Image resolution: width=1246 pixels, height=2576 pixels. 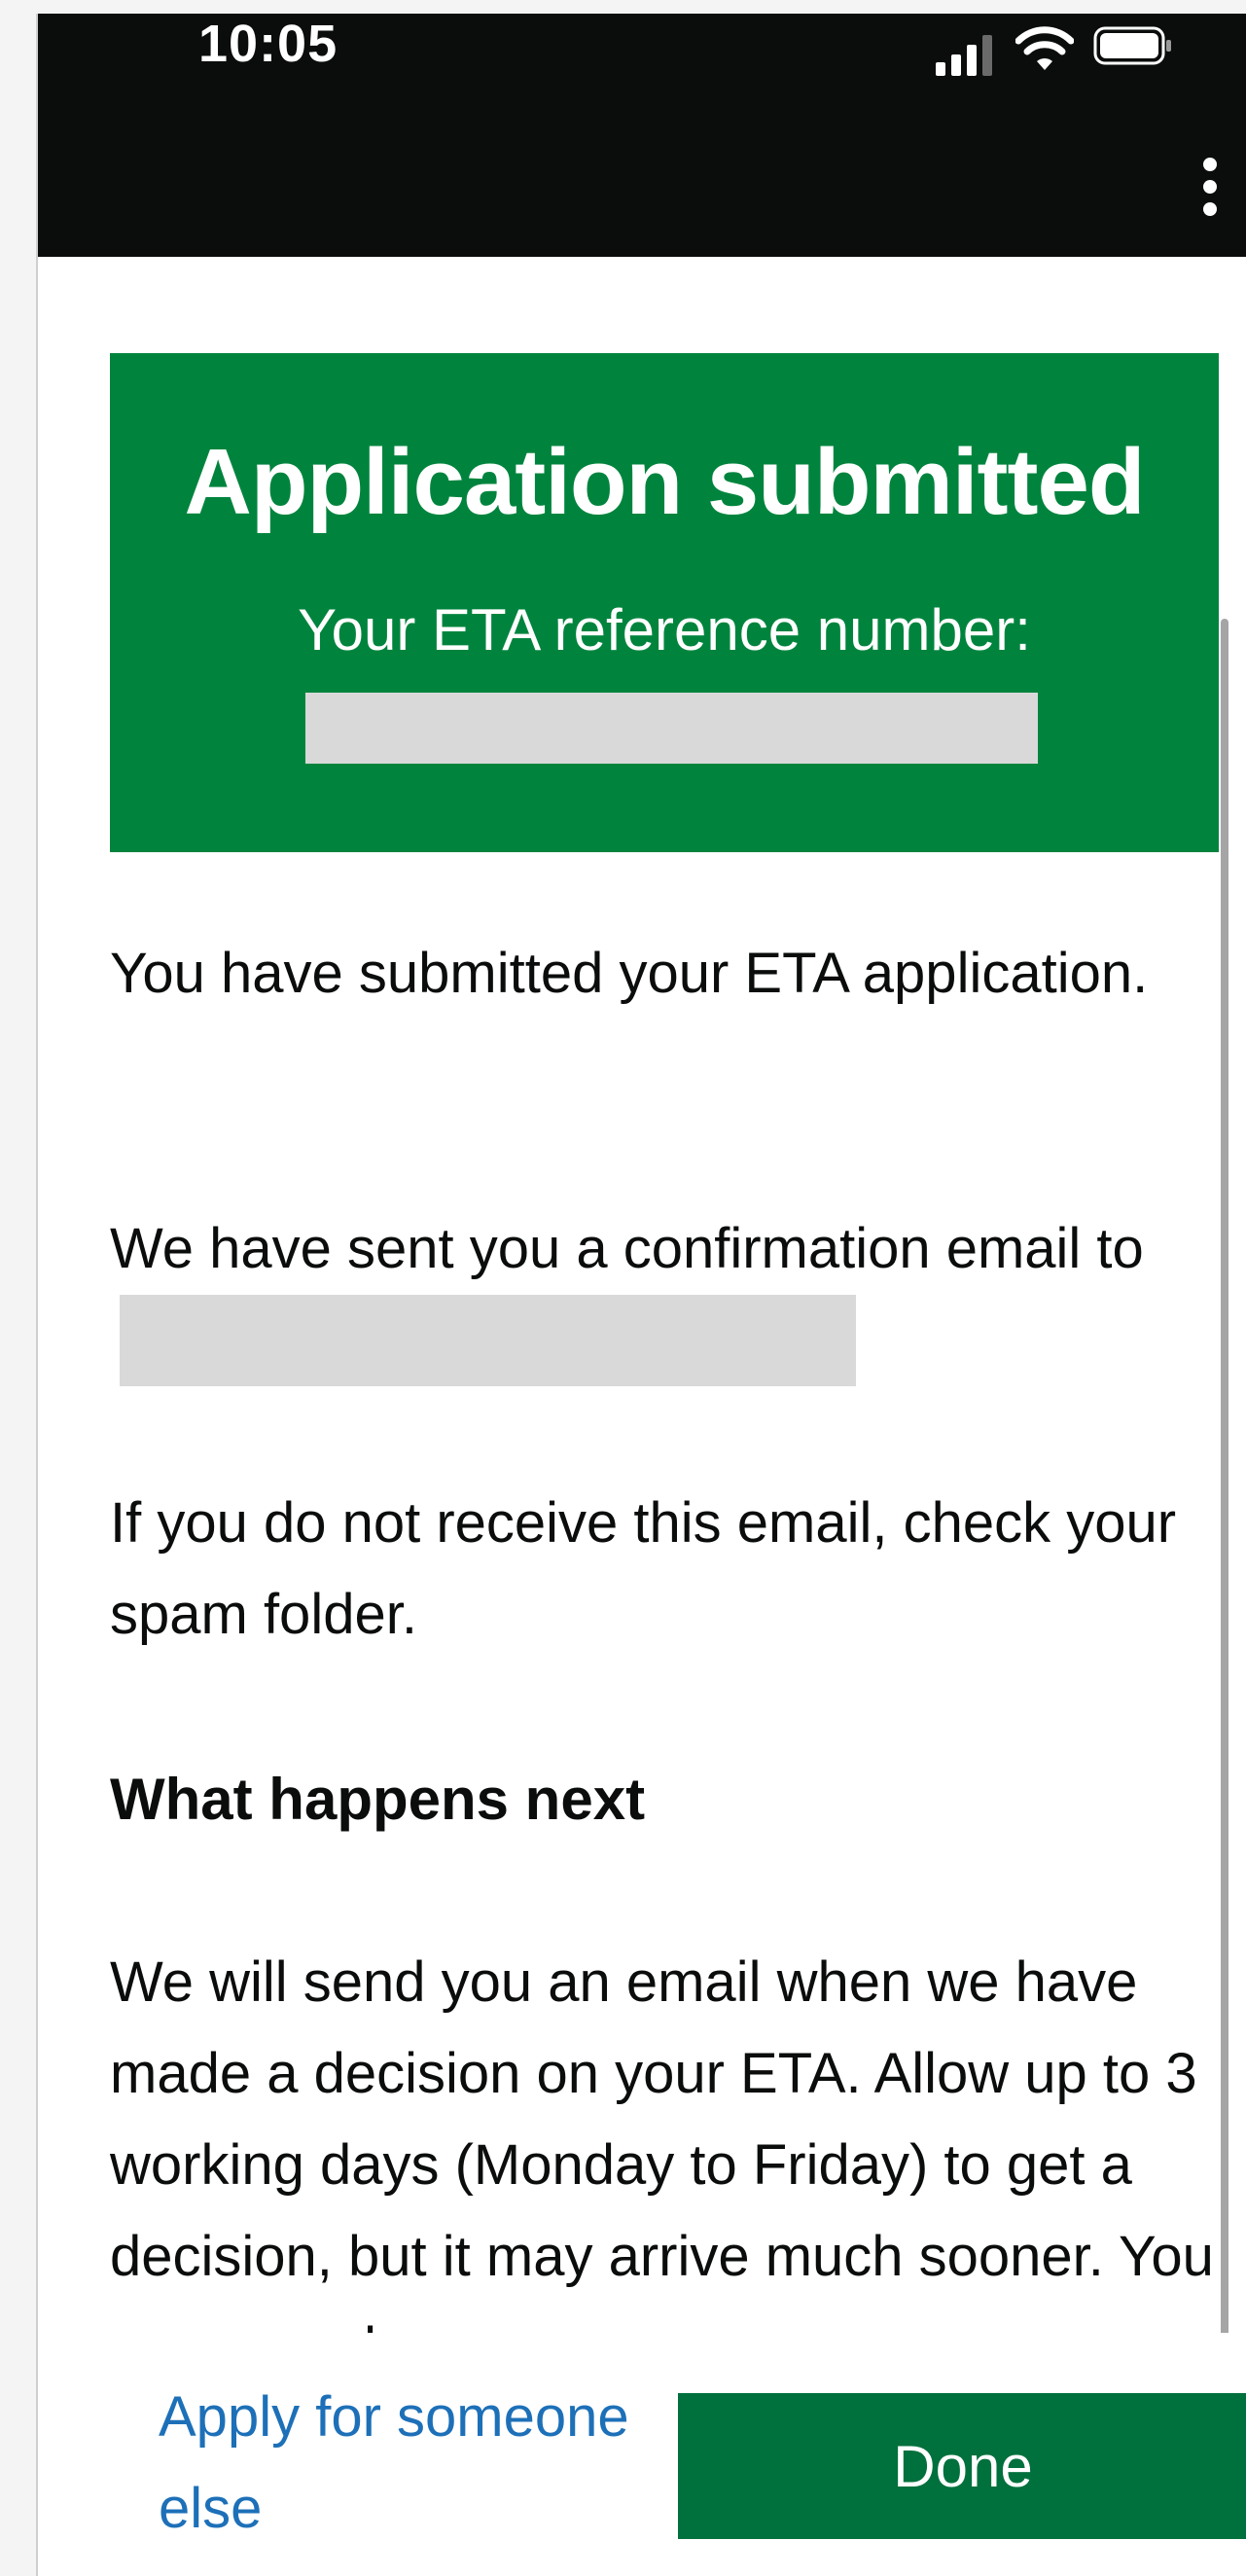 I want to click on reference-number-redacted, so click(x=671, y=728).